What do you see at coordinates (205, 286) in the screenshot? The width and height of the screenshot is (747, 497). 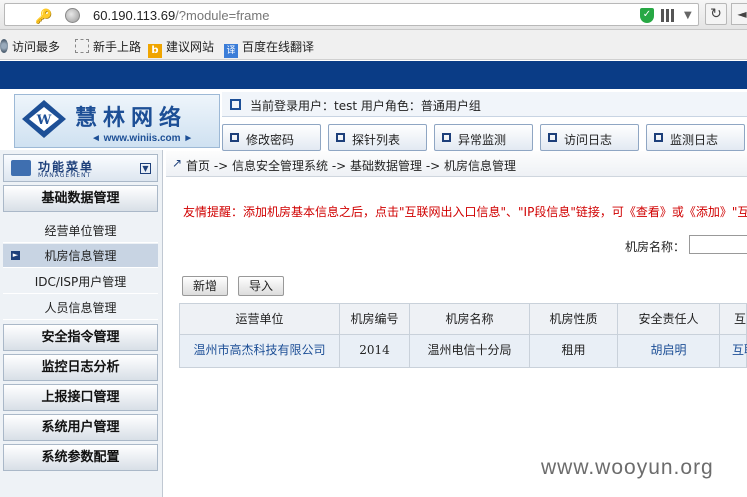 I see `add-button: 新增` at bounding box center [205, 286].